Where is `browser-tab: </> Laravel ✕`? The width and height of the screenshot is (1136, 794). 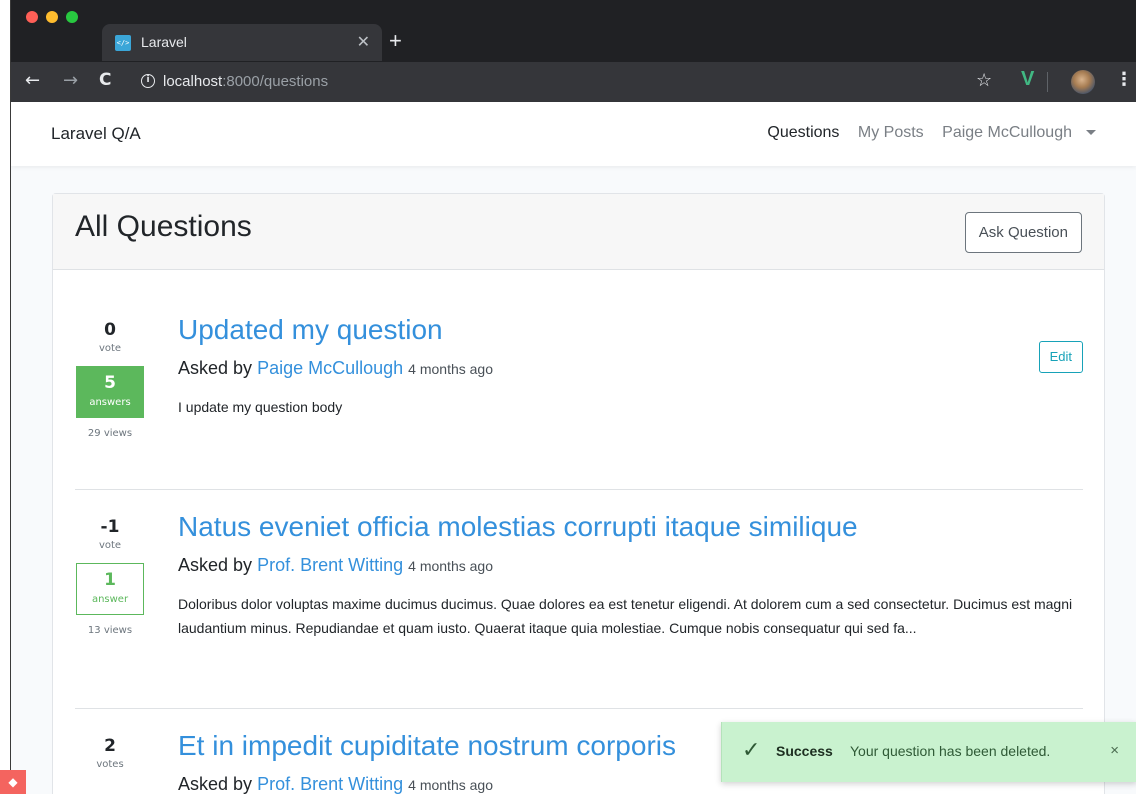
browser-tab: </> Laravel ✕ is located at coordinates (242, 42).